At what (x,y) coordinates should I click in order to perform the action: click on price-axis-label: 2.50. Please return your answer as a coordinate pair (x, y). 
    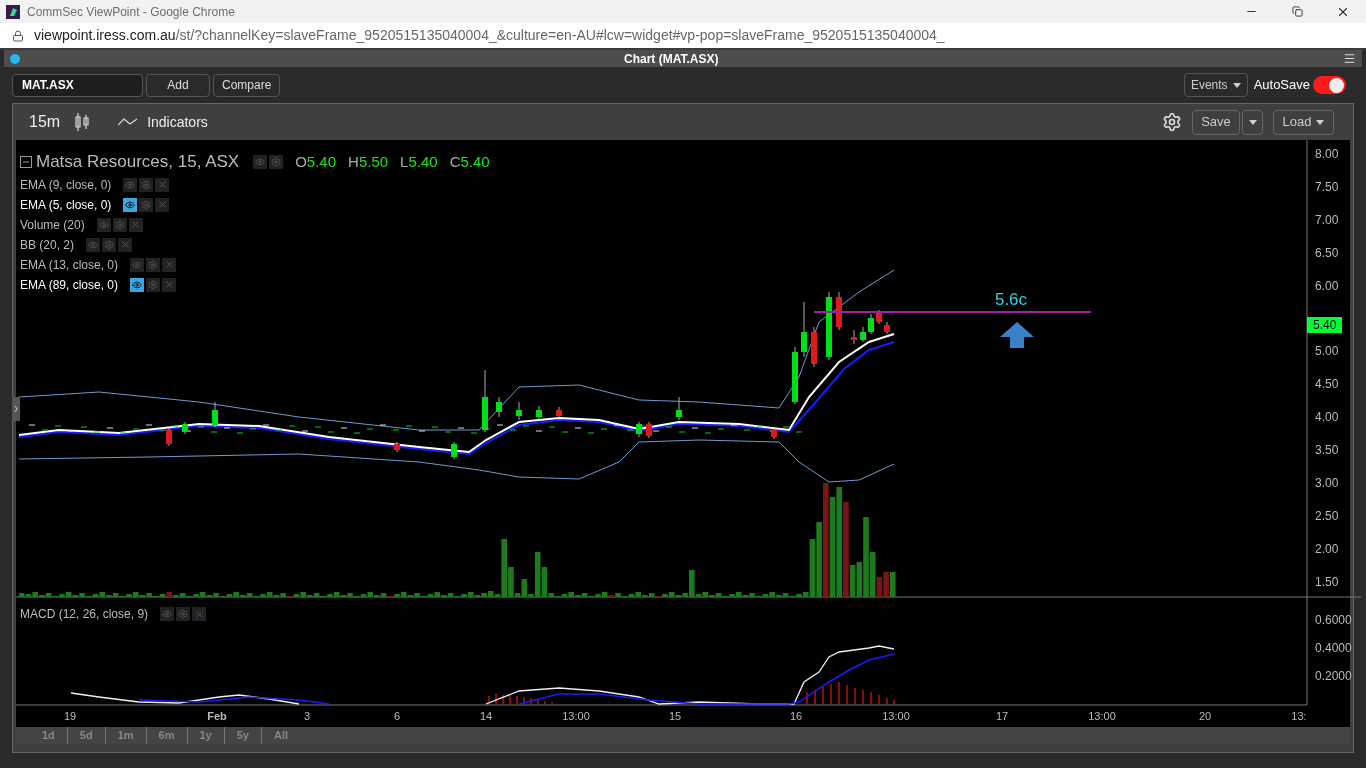
    Looking at the image, I should click on (1327, 515).